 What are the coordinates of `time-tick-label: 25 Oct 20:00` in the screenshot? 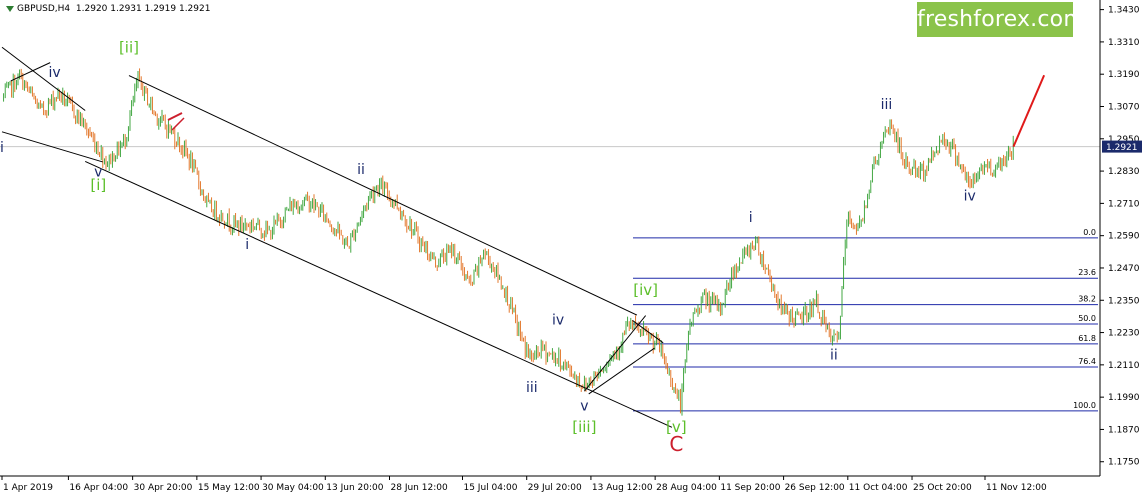 It's located at (942, 488).